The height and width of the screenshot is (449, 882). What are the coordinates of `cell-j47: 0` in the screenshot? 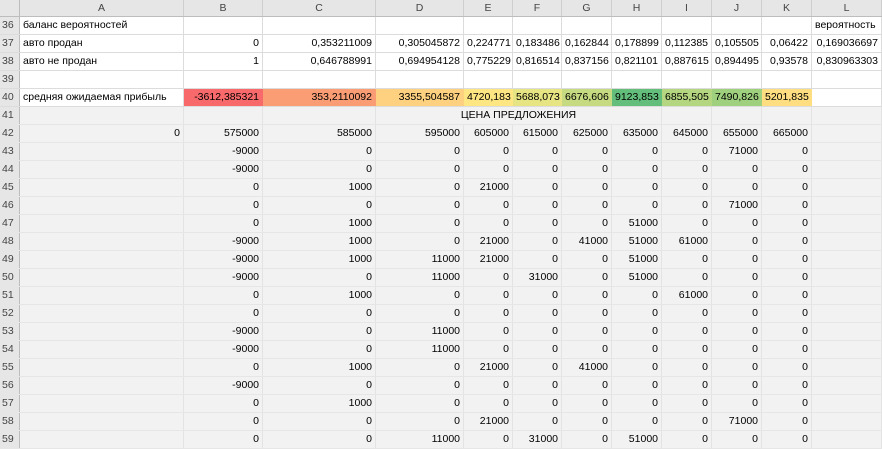 It's located at (737, 223).